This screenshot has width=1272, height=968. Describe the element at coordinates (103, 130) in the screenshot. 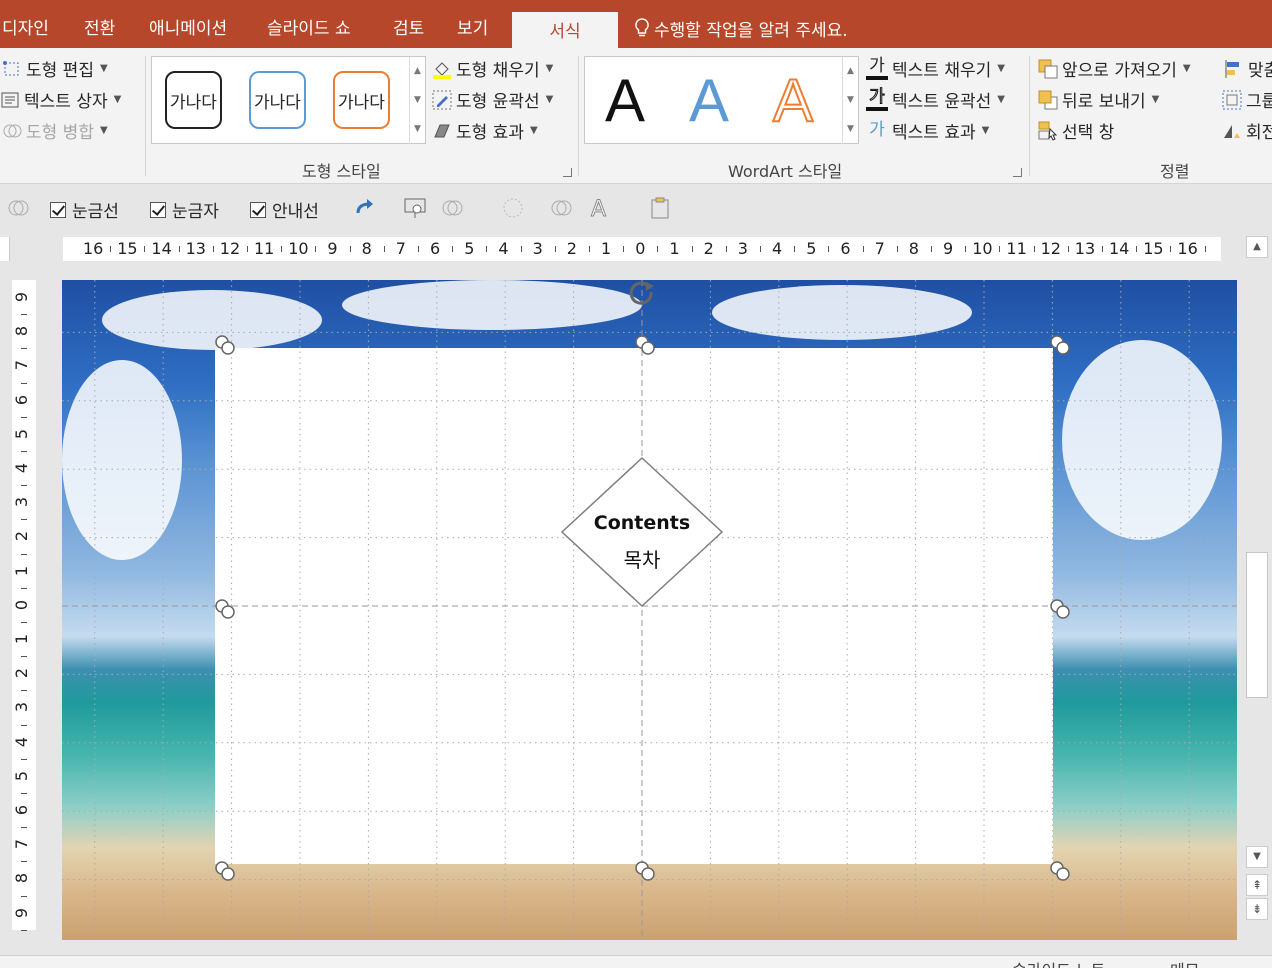

I see `chevron-down-icon: ▼` at that location.